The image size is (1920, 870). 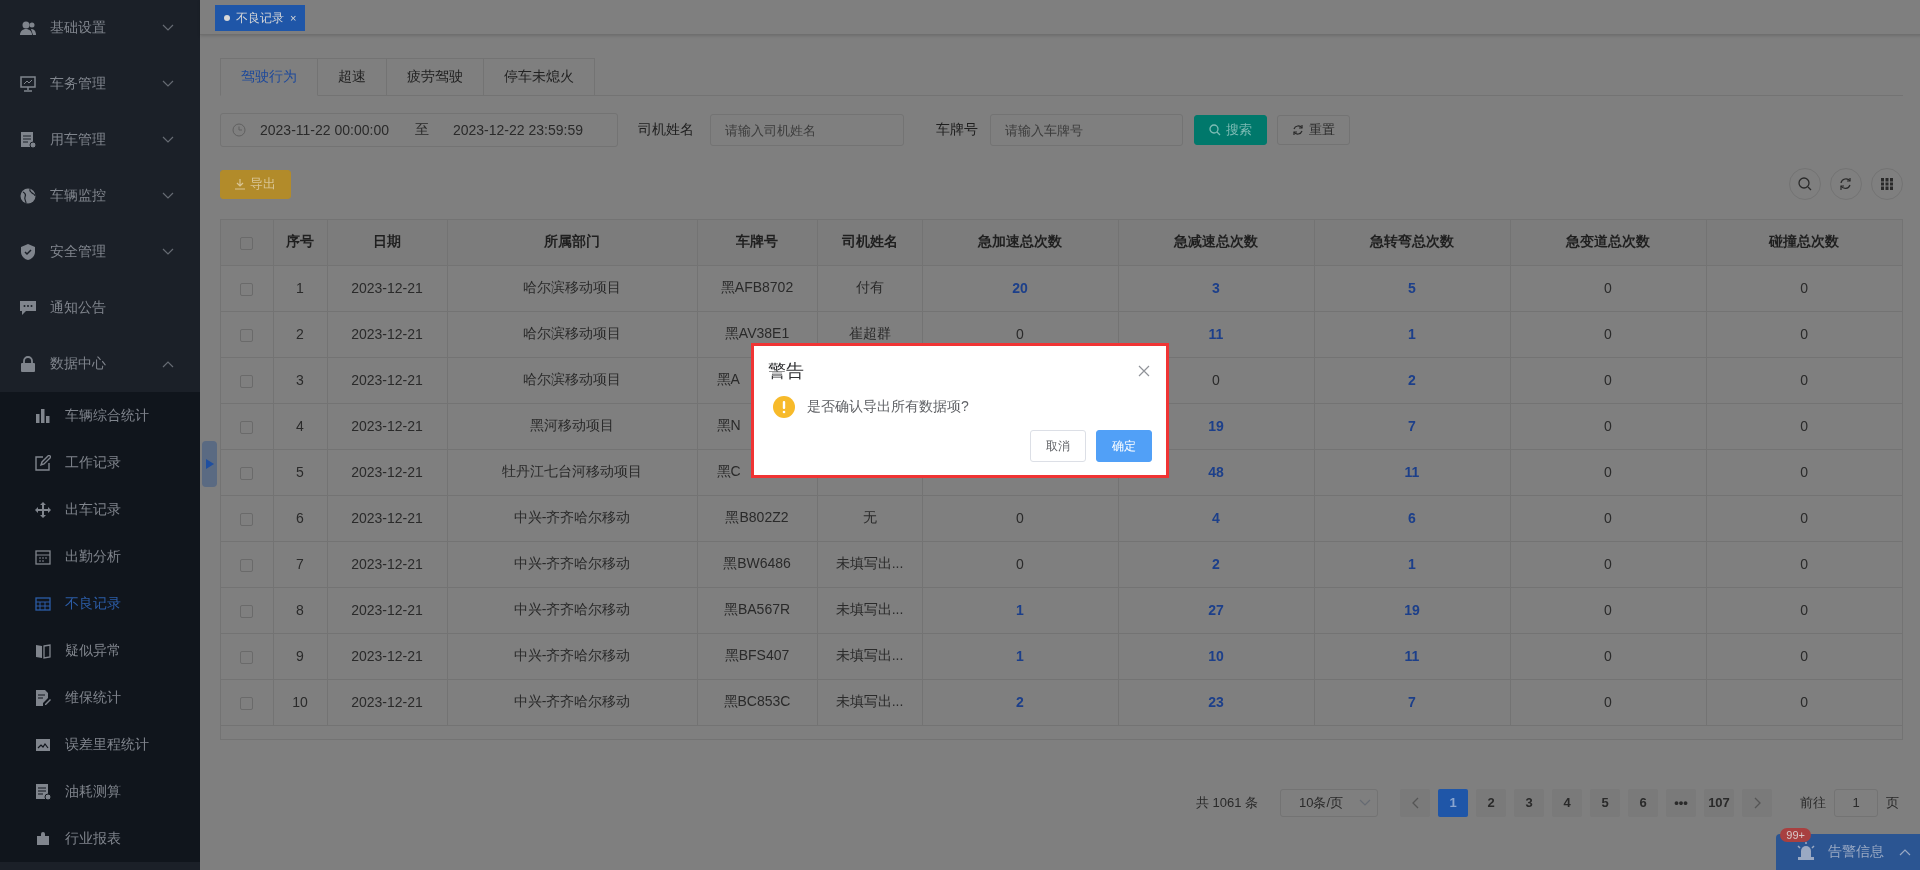 What do you see at coordinates (1415, 802) in the screenshot?
I see `previous-page-button` at bounding box center [1415, 802].